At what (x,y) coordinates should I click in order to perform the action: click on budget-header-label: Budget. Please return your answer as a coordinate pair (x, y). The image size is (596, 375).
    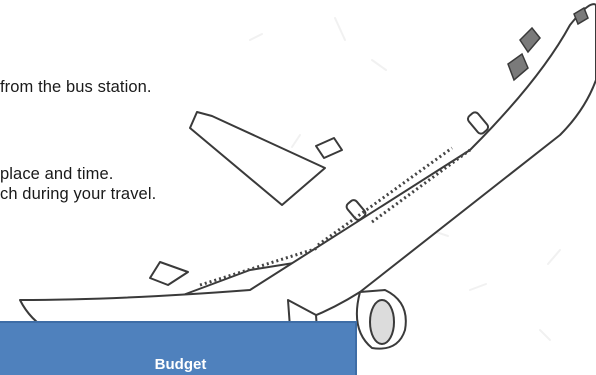
    Looking at the image, I should click on (180, 364).